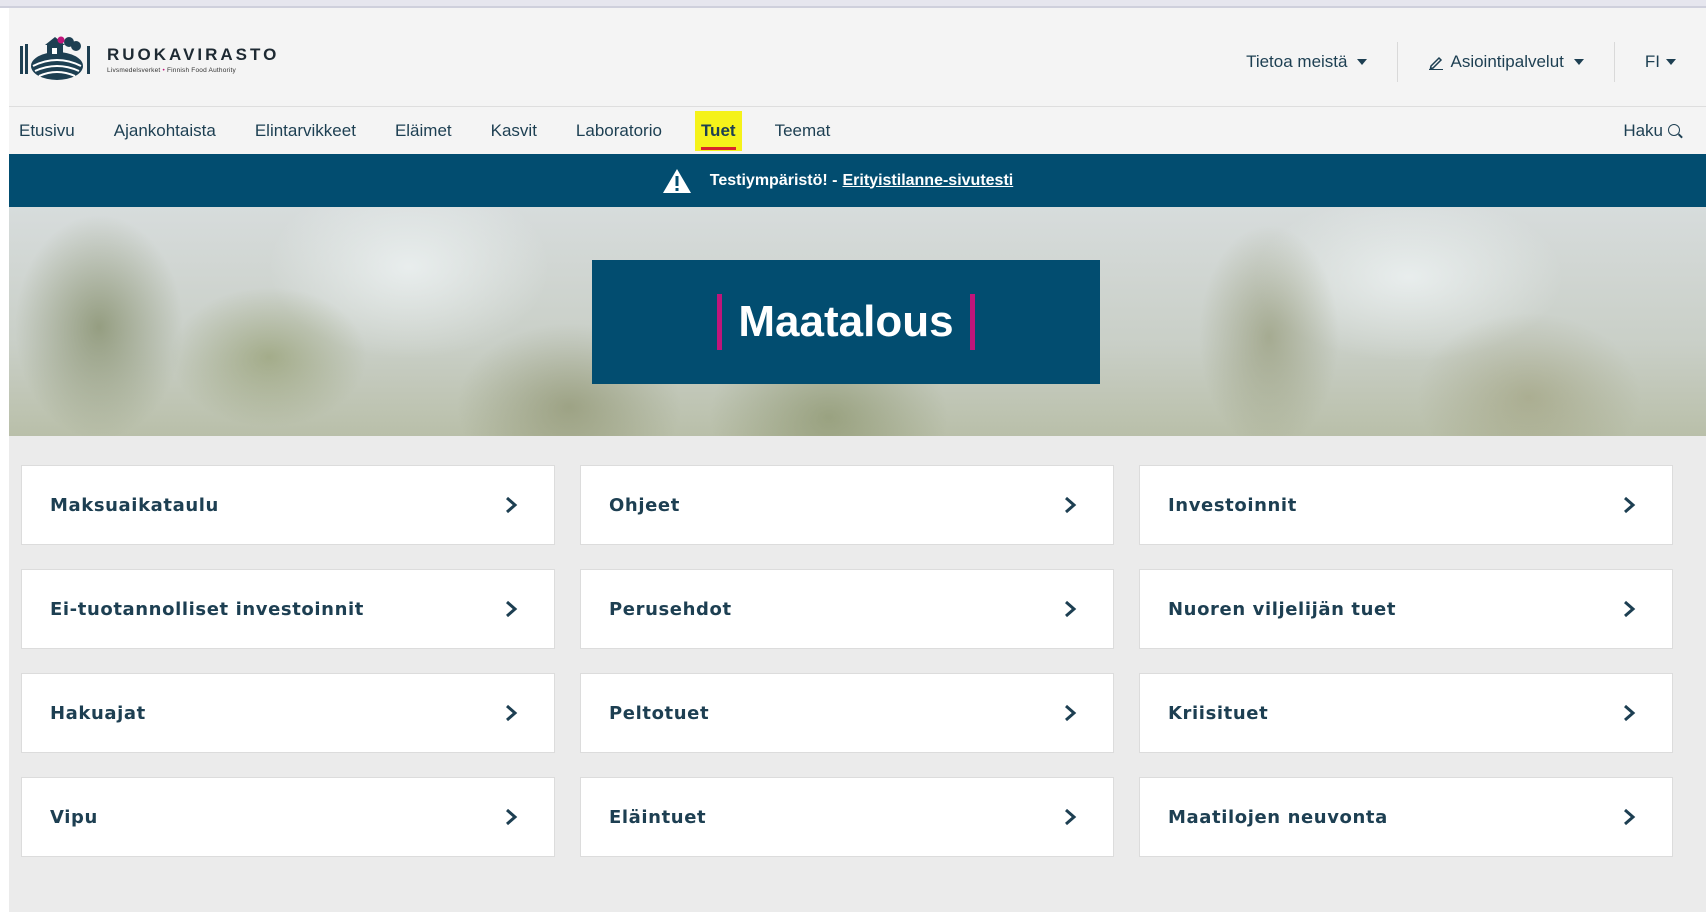  Describe the element at coordinates (1643, 130) in the screenshot. I see `search-label: Haku` at that location.